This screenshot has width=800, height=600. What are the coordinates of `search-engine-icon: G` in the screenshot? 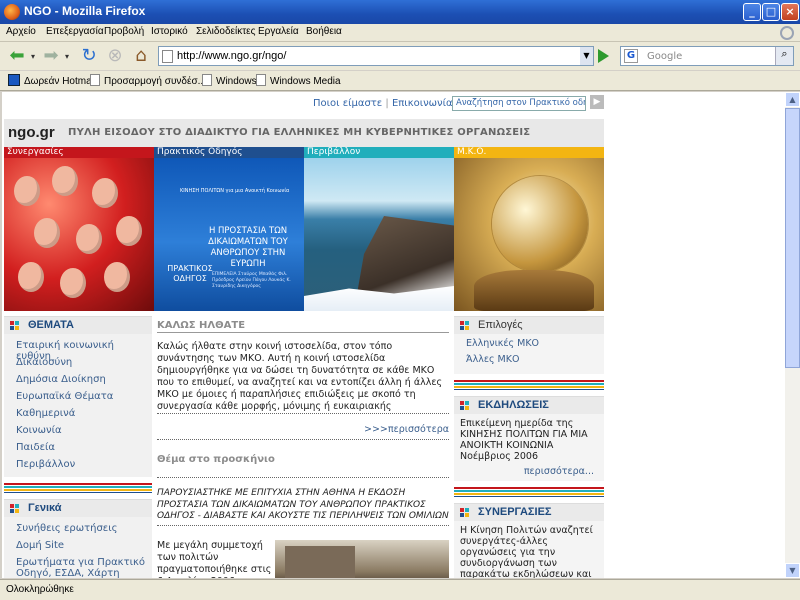 It's located at (631, 56).